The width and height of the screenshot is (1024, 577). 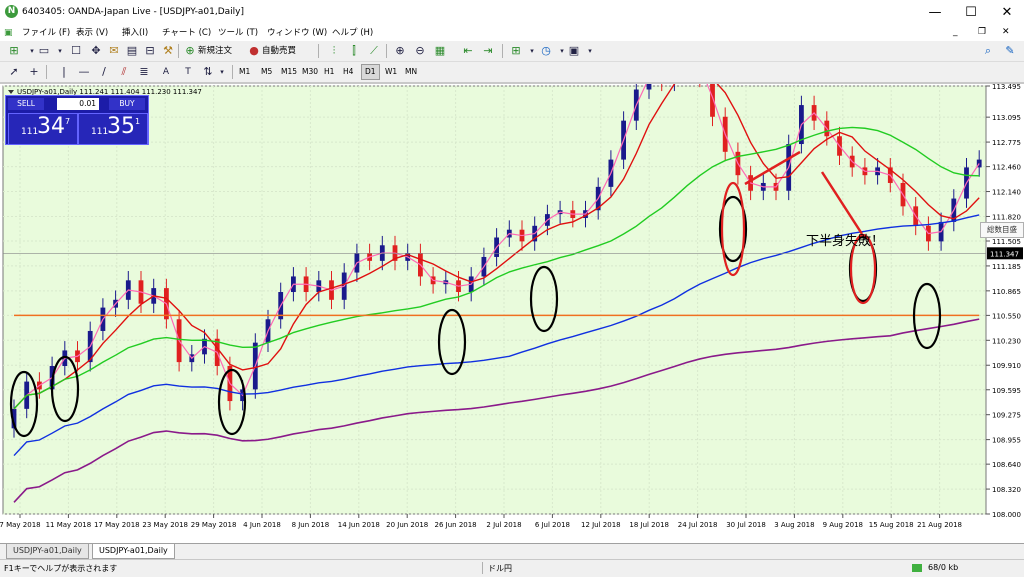 I want to click on close-button: ✕, so click(x=1007, y=13).